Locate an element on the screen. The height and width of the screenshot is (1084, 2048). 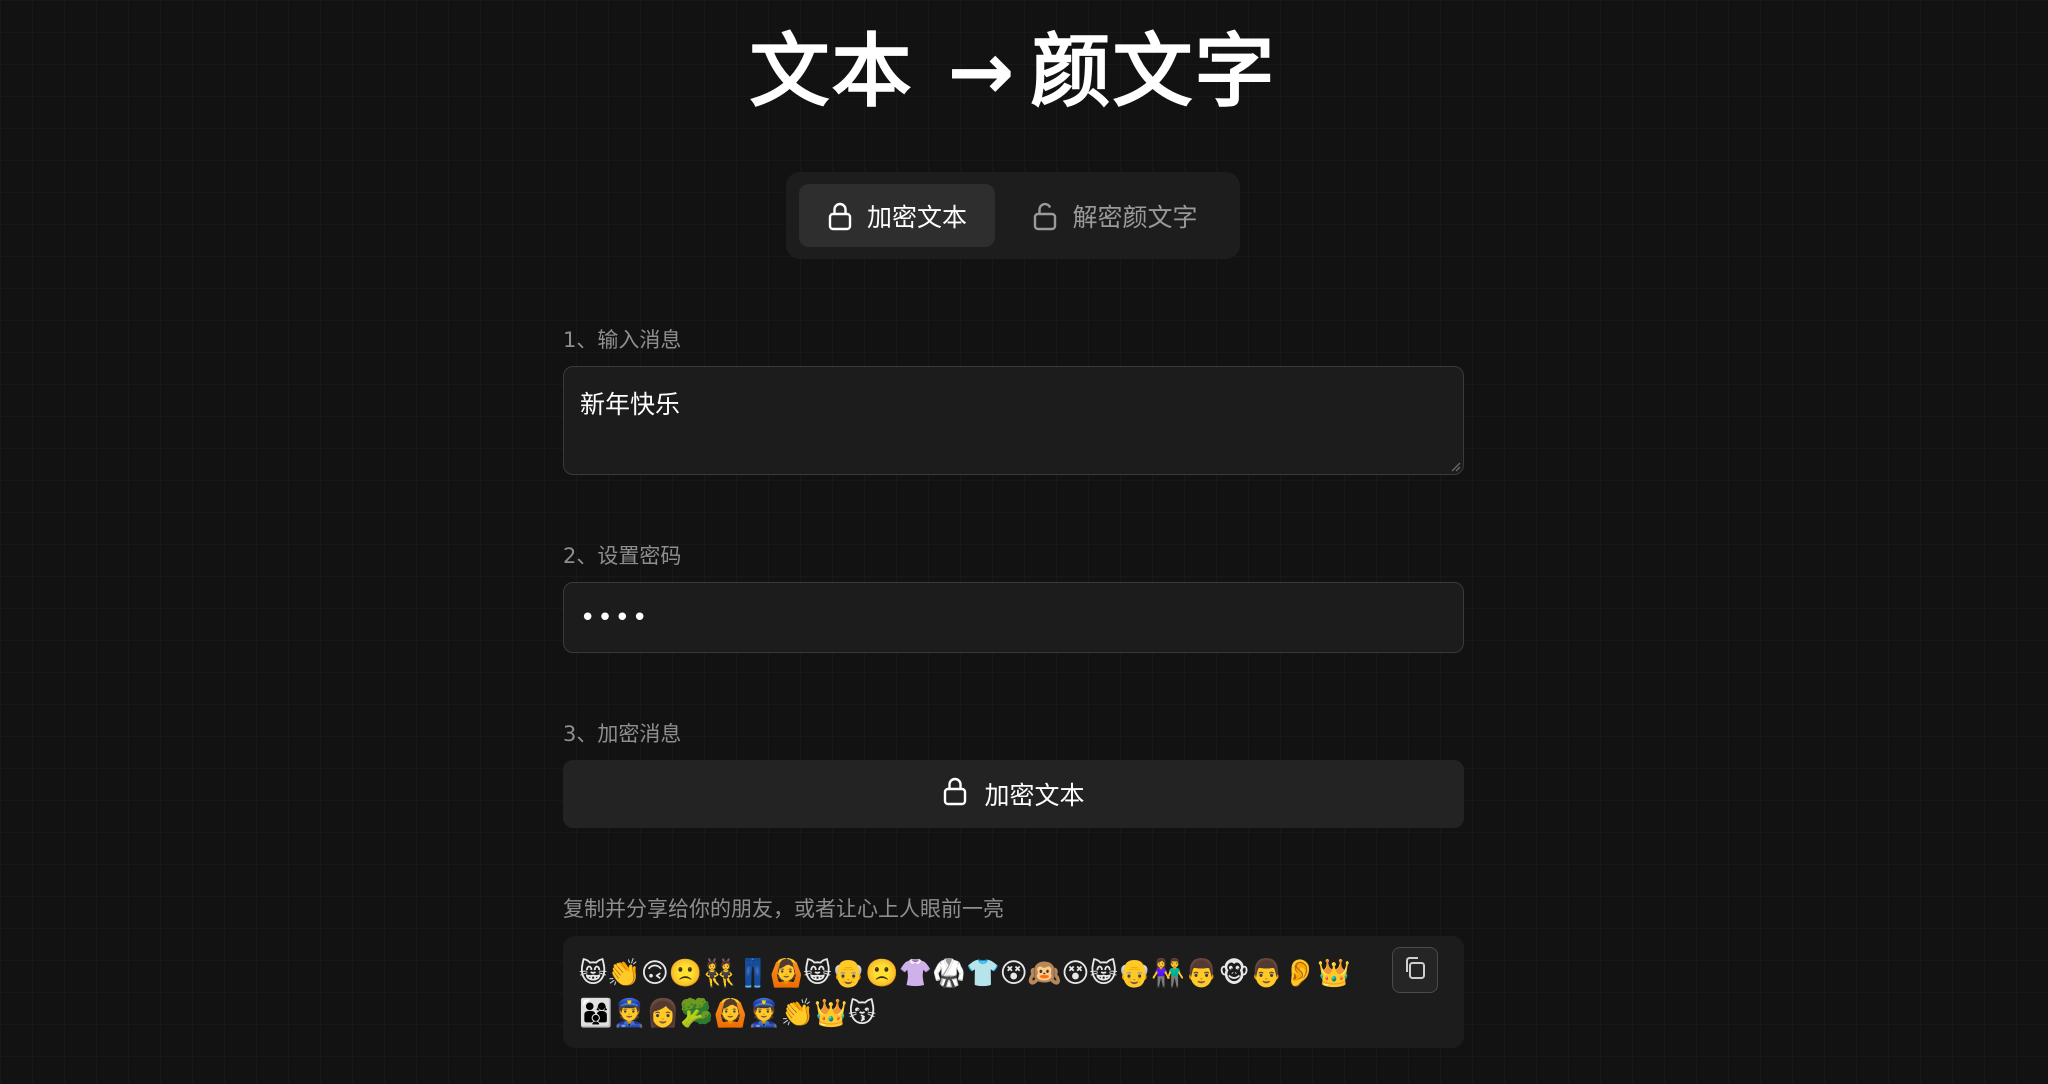
output-label: 复制并分享给你的朋友，或者让心上人眼前一亮 is located at coordinates (783, 909).